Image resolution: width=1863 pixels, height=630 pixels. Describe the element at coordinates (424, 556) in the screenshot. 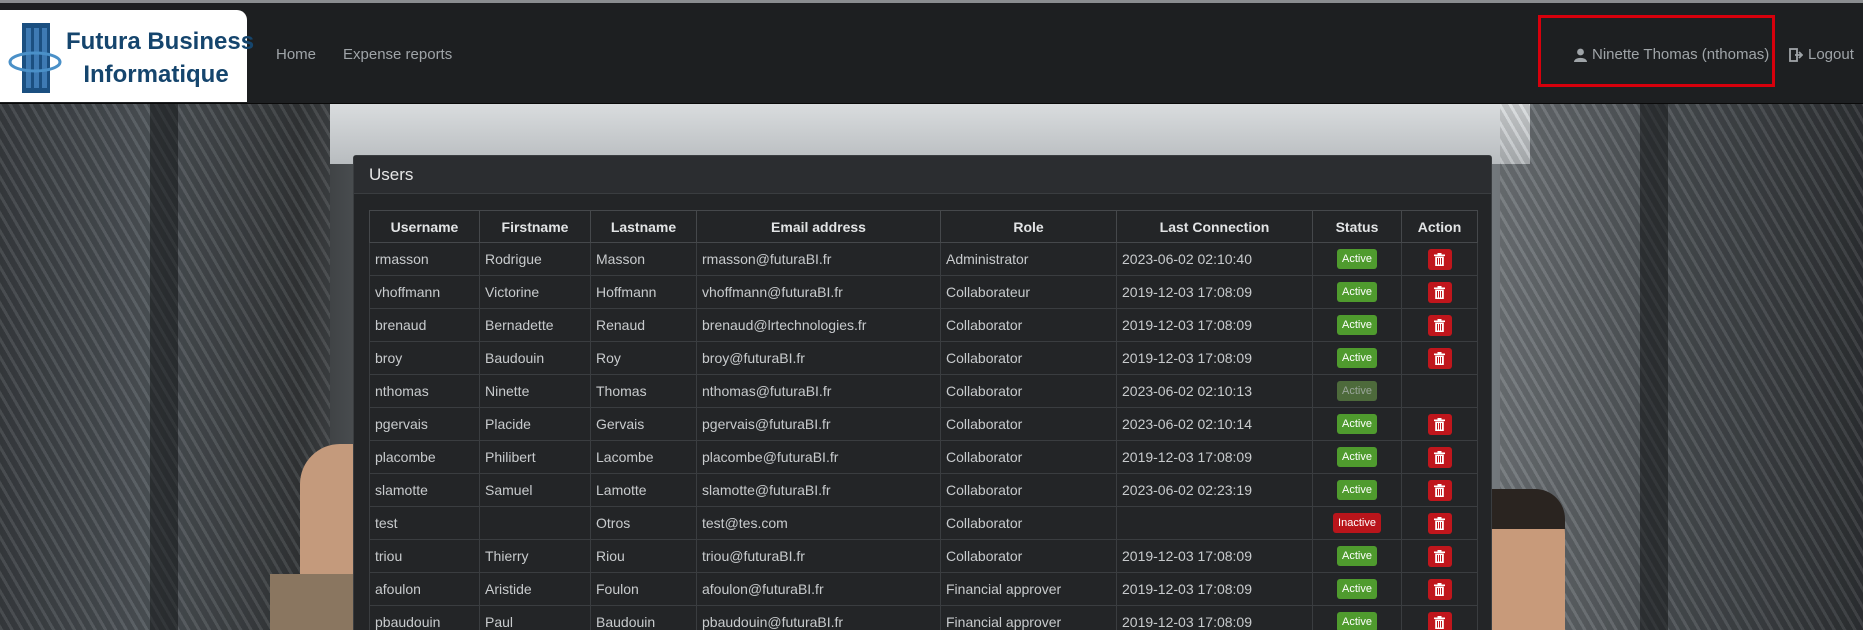

I see `cell-username: triou` at that location.